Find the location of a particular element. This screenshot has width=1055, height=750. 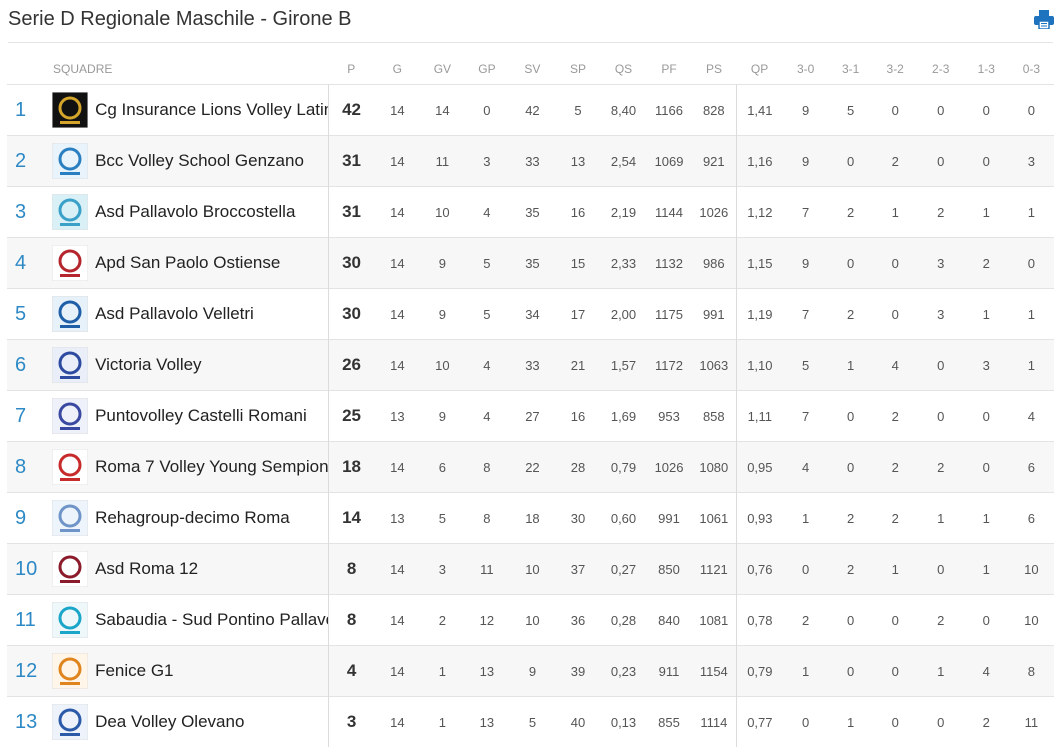

col-header-sp: SP is located at coordinates (577, 69).